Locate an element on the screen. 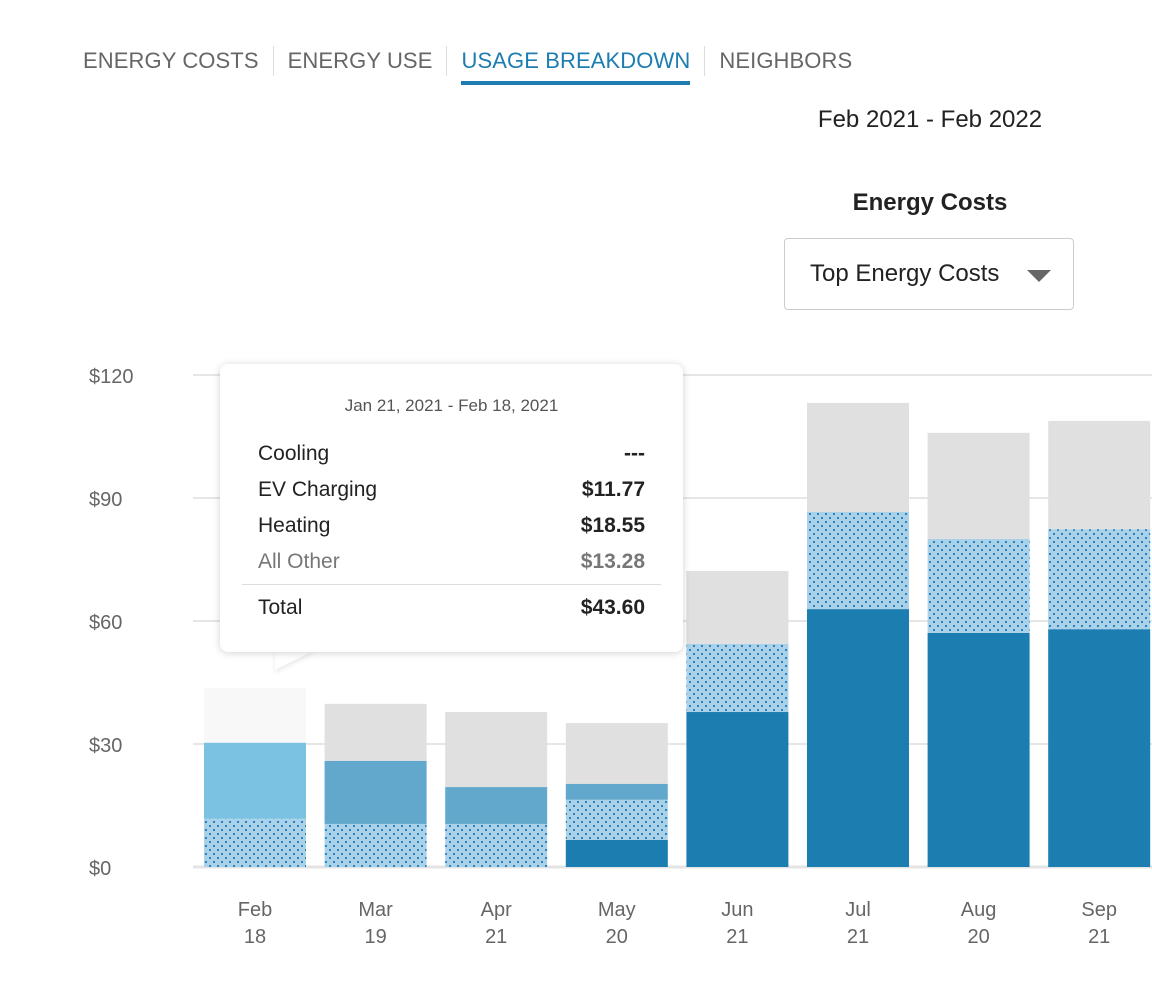 Image resolution: width=1152 pixels, height=988 pixels. tooltip-row-total: Total $43.60 is located at coordinates (451, 608).